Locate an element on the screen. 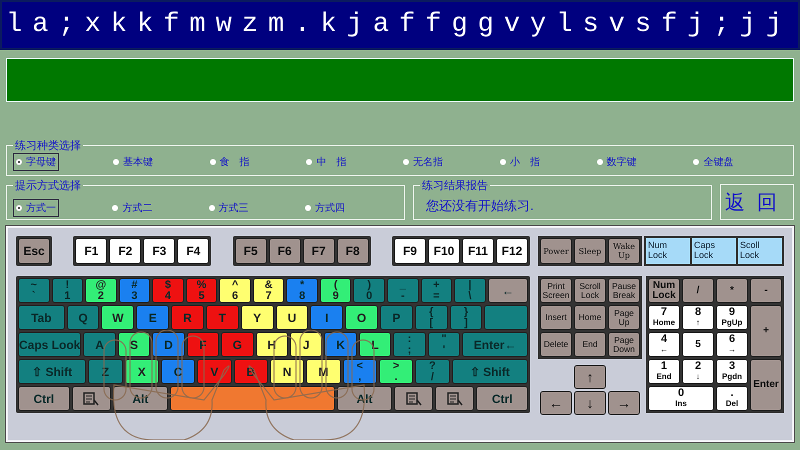  key: Delete is located at coordinates (556, 344).